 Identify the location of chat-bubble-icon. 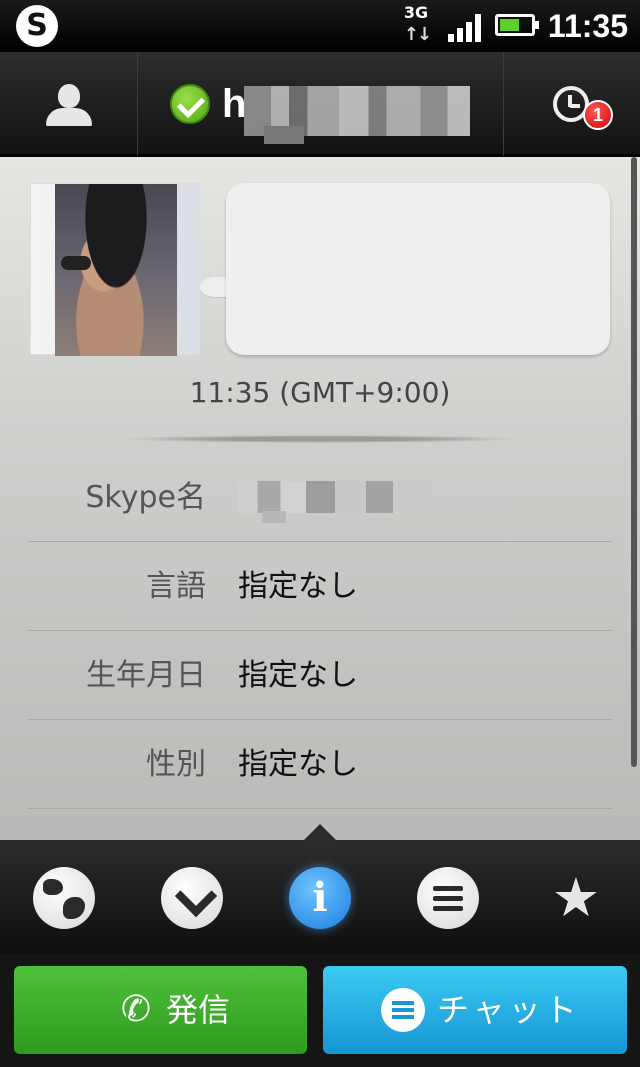
(403, 1010).